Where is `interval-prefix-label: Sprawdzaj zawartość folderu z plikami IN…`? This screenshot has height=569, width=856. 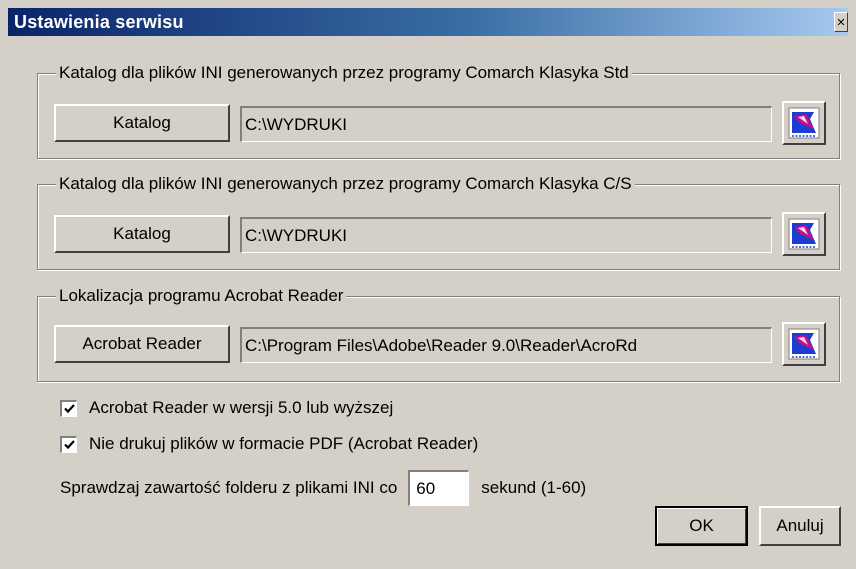
interval-prefix-label: Sprawdzaj zawartość folderu z plikami IN… is located at coordinates (229, 487).